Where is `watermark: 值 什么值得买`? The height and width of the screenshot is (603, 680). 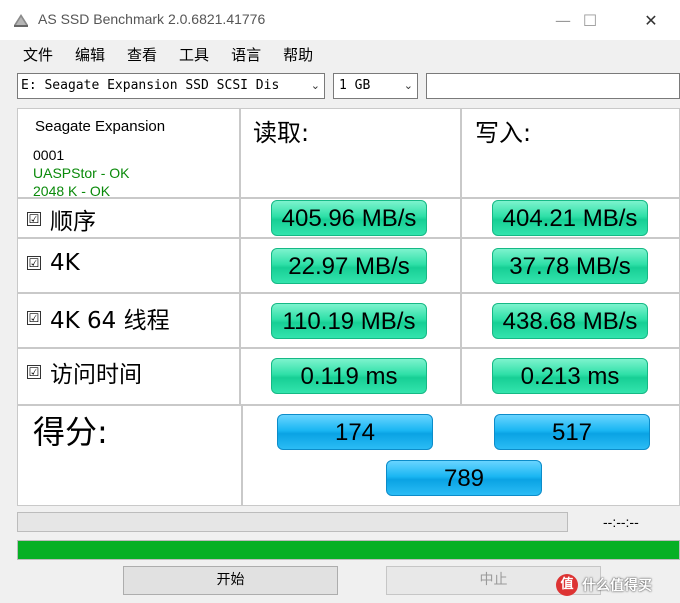
watermark: 值 什么值得买 is located at coordinates (604, 585).